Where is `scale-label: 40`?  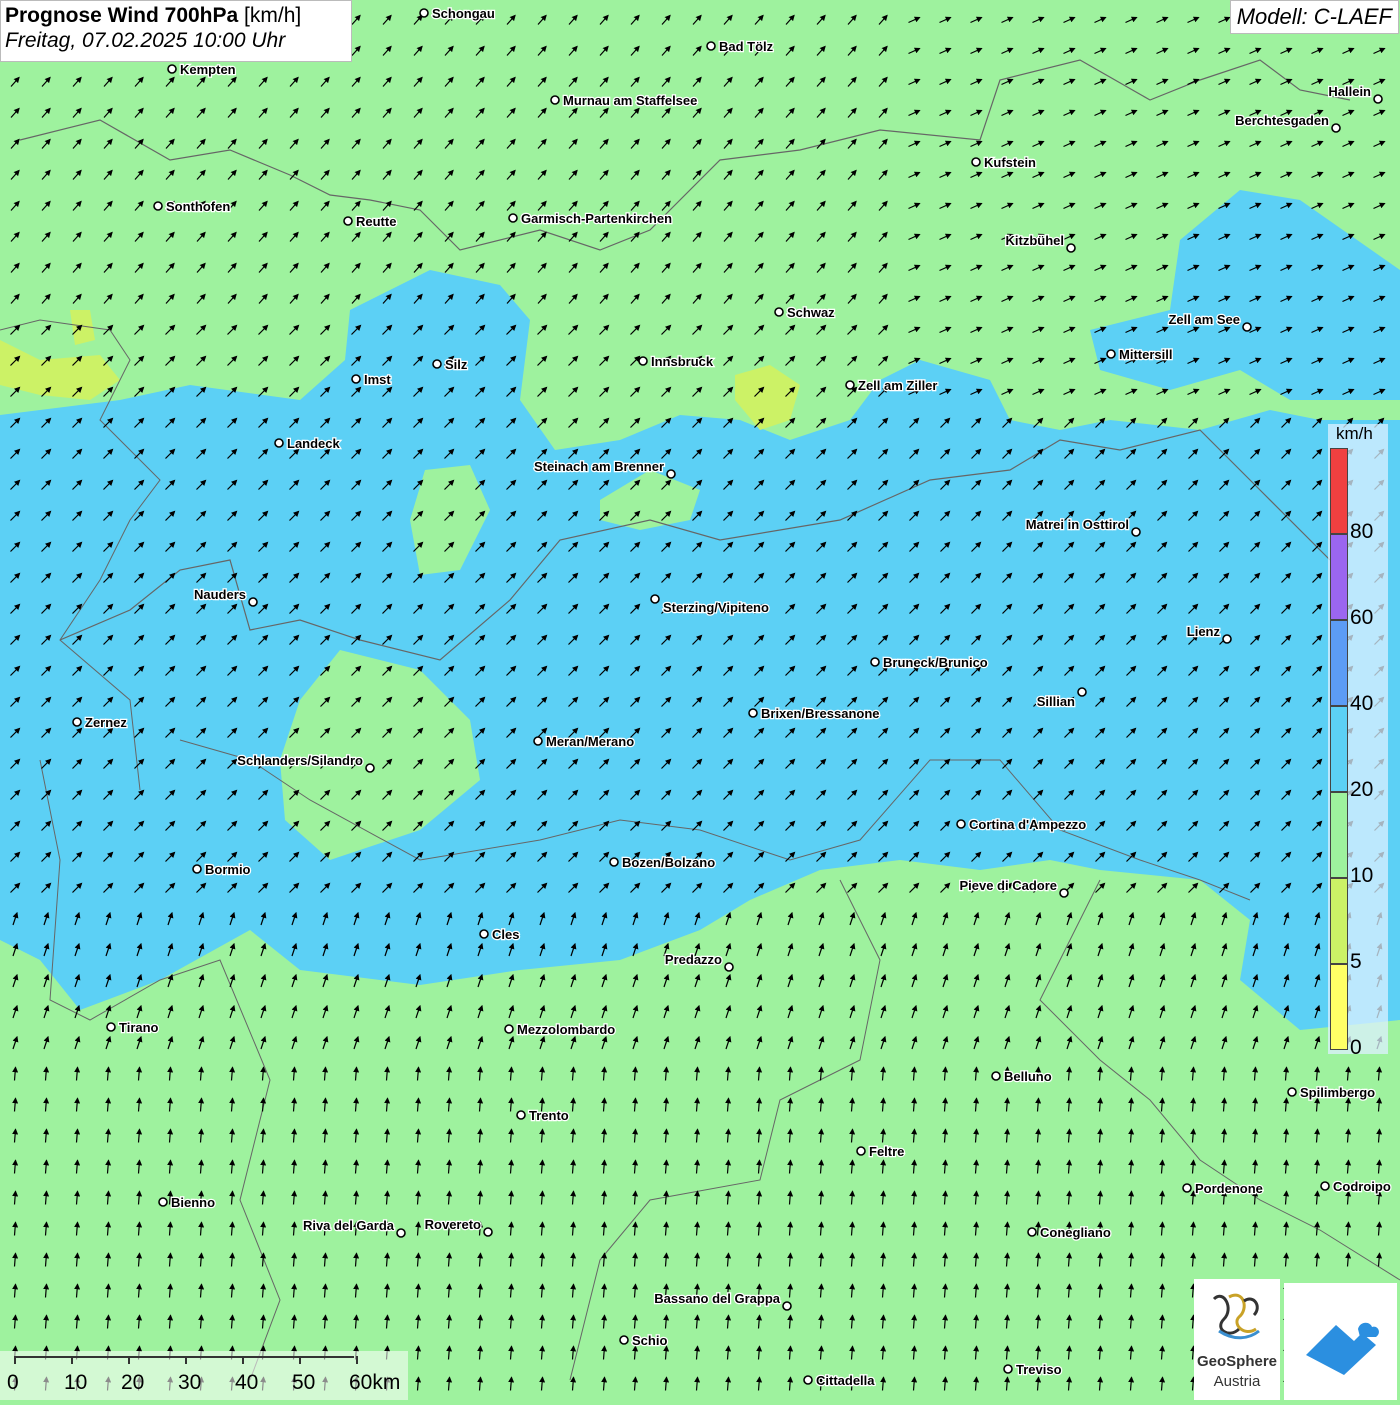 scale-label: 40 is located at coordinates (247, 1382).